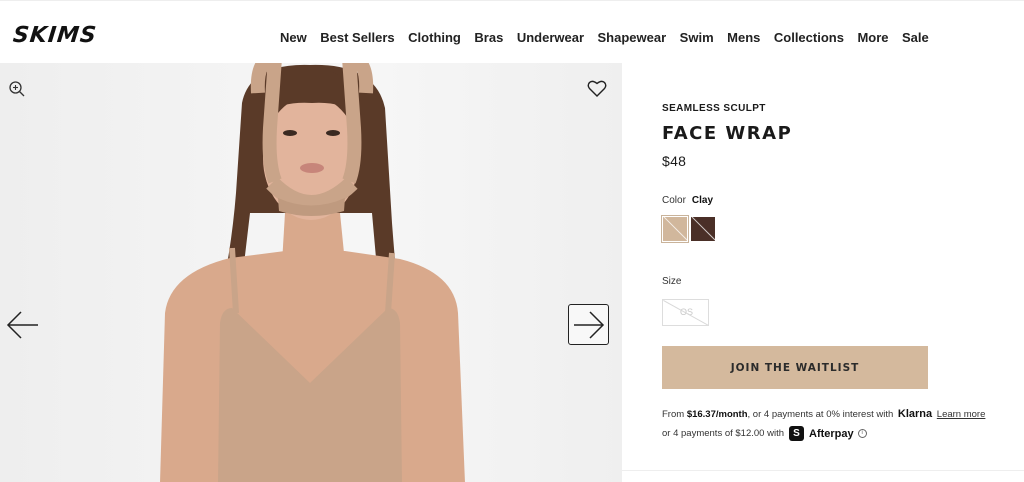 This screenshot has height=482, width=1024. Describe the element at coordinates (293, 37) in the screenshot. I see `nav-new: New` at that location.